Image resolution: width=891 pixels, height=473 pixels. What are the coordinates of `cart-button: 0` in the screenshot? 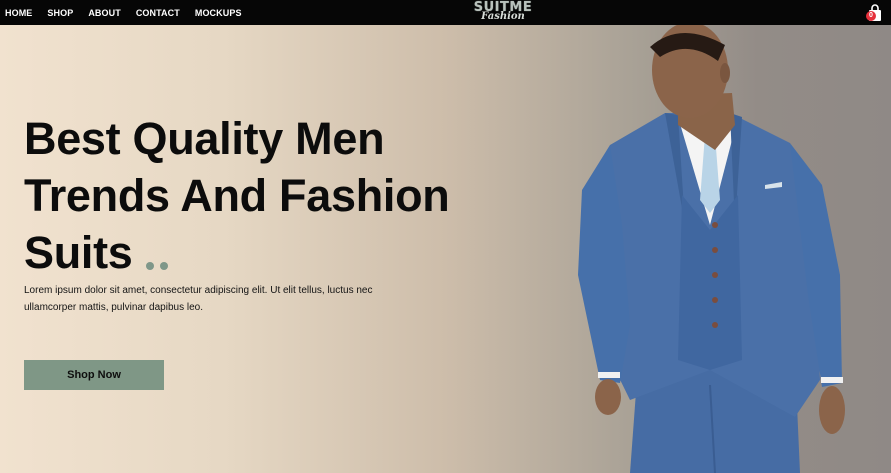 It's located at (875, 13).